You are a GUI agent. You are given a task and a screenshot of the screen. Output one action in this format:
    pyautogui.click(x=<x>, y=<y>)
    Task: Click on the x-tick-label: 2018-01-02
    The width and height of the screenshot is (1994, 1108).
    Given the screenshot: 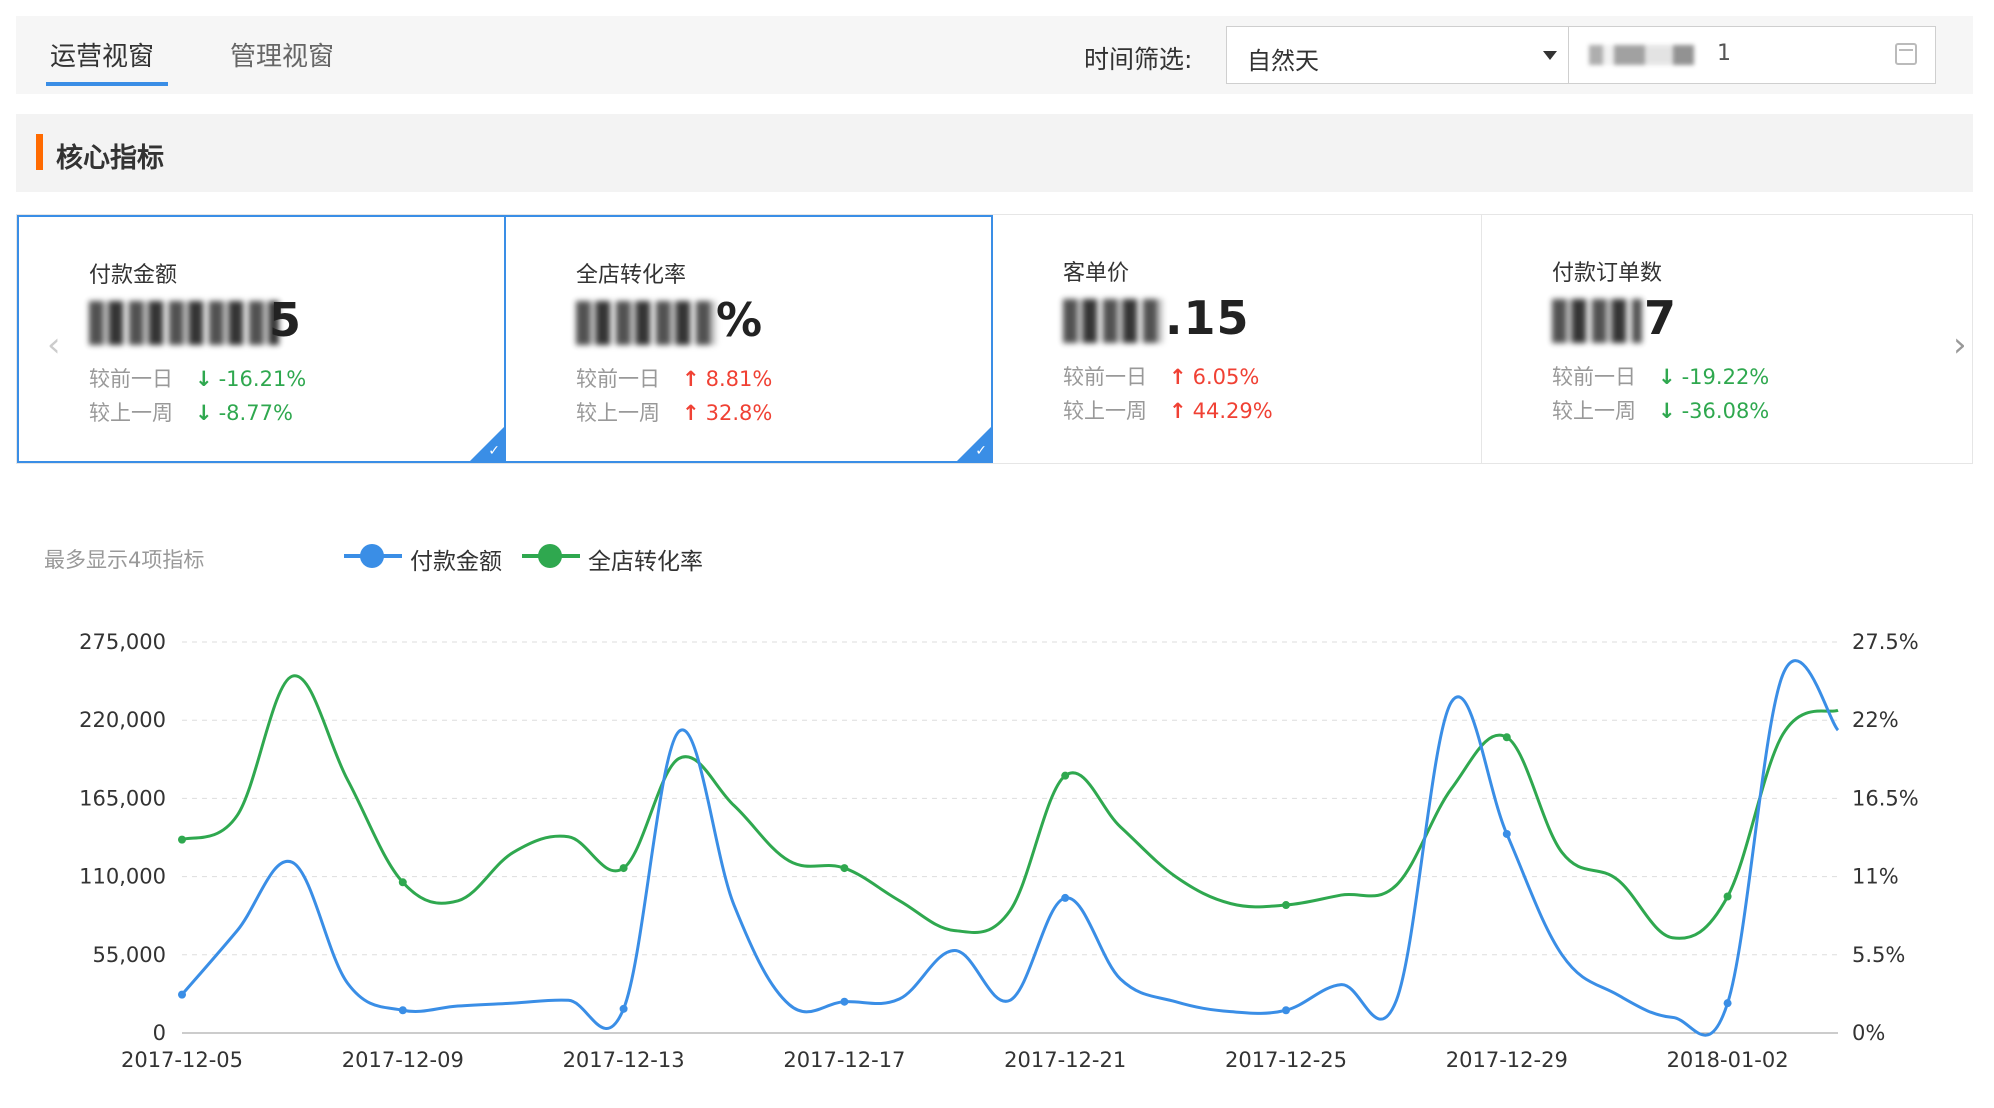 What is the action you would take?
    pyautogui.click(x=1728, y=1060)
    